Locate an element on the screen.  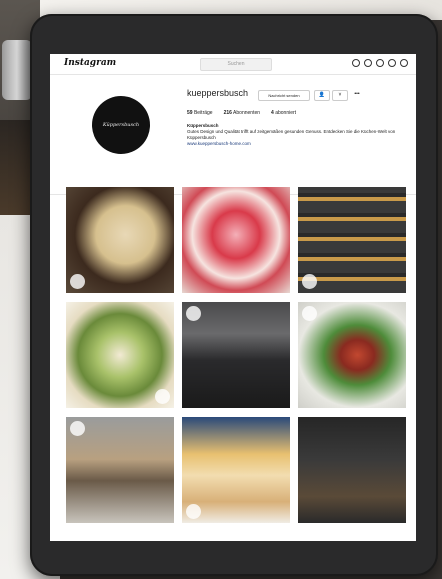
post-ice-cream is located at coordinates (120, 240).